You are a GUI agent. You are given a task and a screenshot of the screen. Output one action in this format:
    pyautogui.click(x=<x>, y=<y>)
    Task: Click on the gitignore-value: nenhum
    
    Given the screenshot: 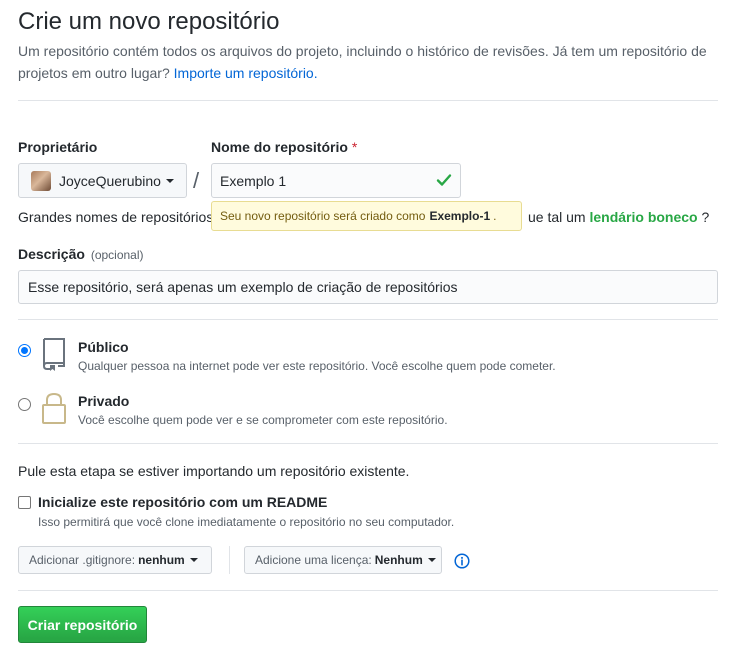 What is the action you would take?
    pyautogui.click(x=161, y=560)
    